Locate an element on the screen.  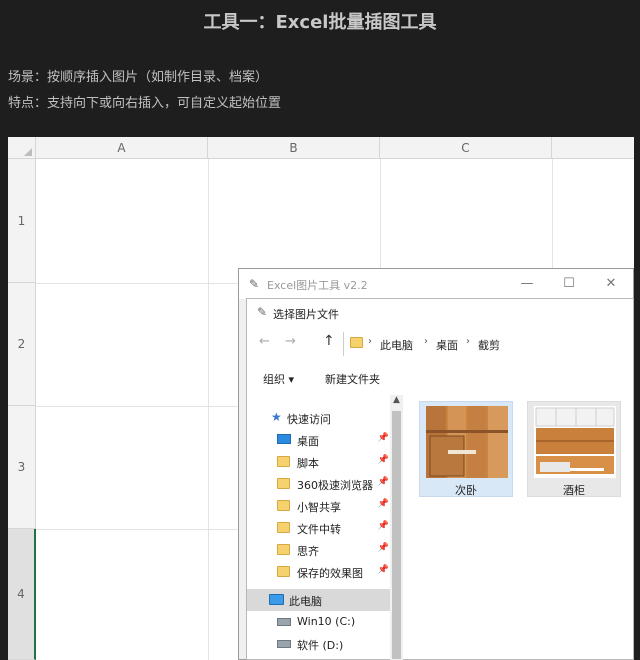
page-title: 工具一：Excel批量插图工具 is located at coordinates (320, 22).